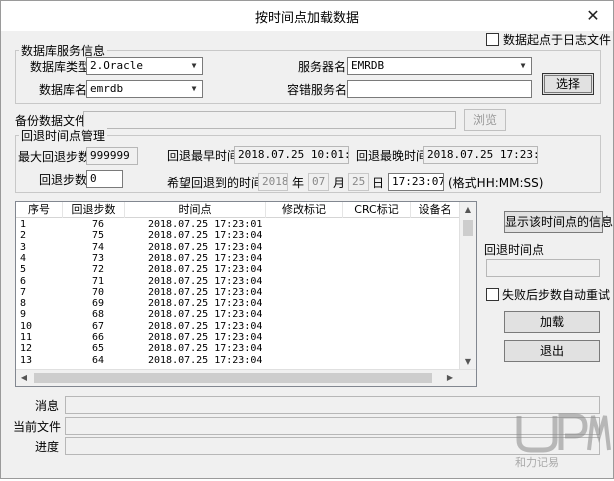 The width and height of the screenshot is (614, 481). Describe the element at coordinates (26, 360) in the screenshot. I see `table-cell: 13` at that location.